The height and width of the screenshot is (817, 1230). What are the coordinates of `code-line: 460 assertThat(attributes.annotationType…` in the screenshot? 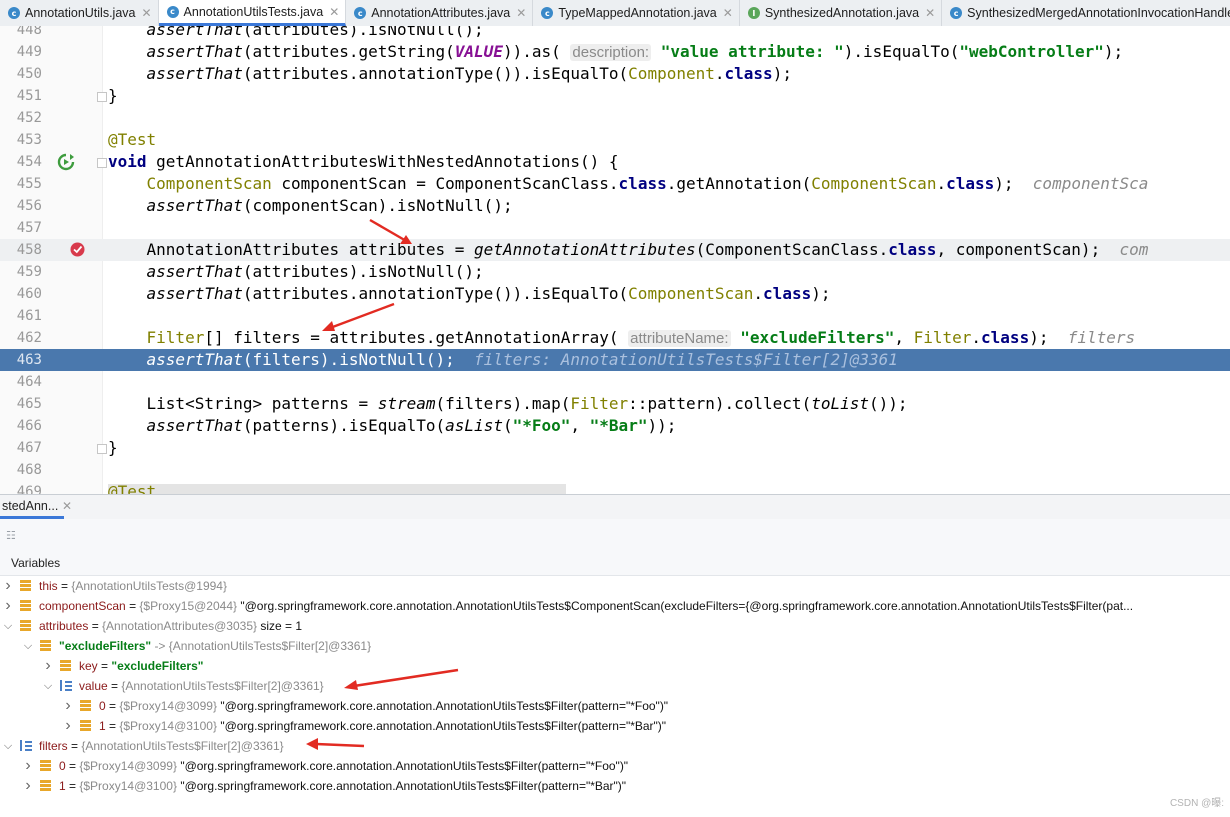 It's located at (615, 294).